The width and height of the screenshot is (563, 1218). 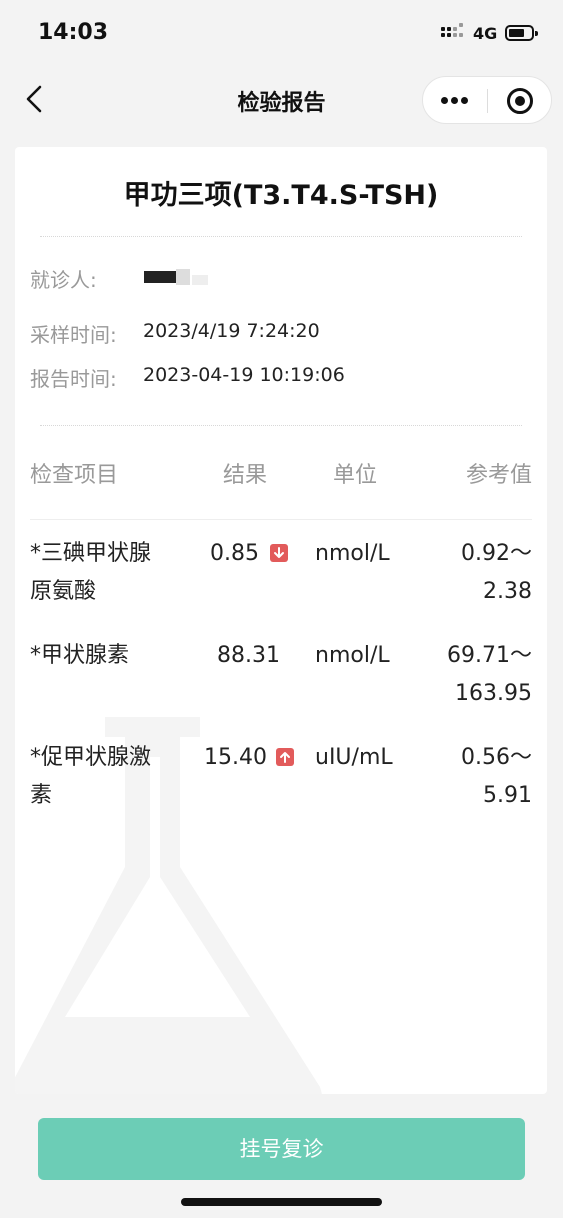 What do you see at coordinates (73, 32) in the screenshot?
I see `status-time: 14:03` at bounding box center [73, 32].